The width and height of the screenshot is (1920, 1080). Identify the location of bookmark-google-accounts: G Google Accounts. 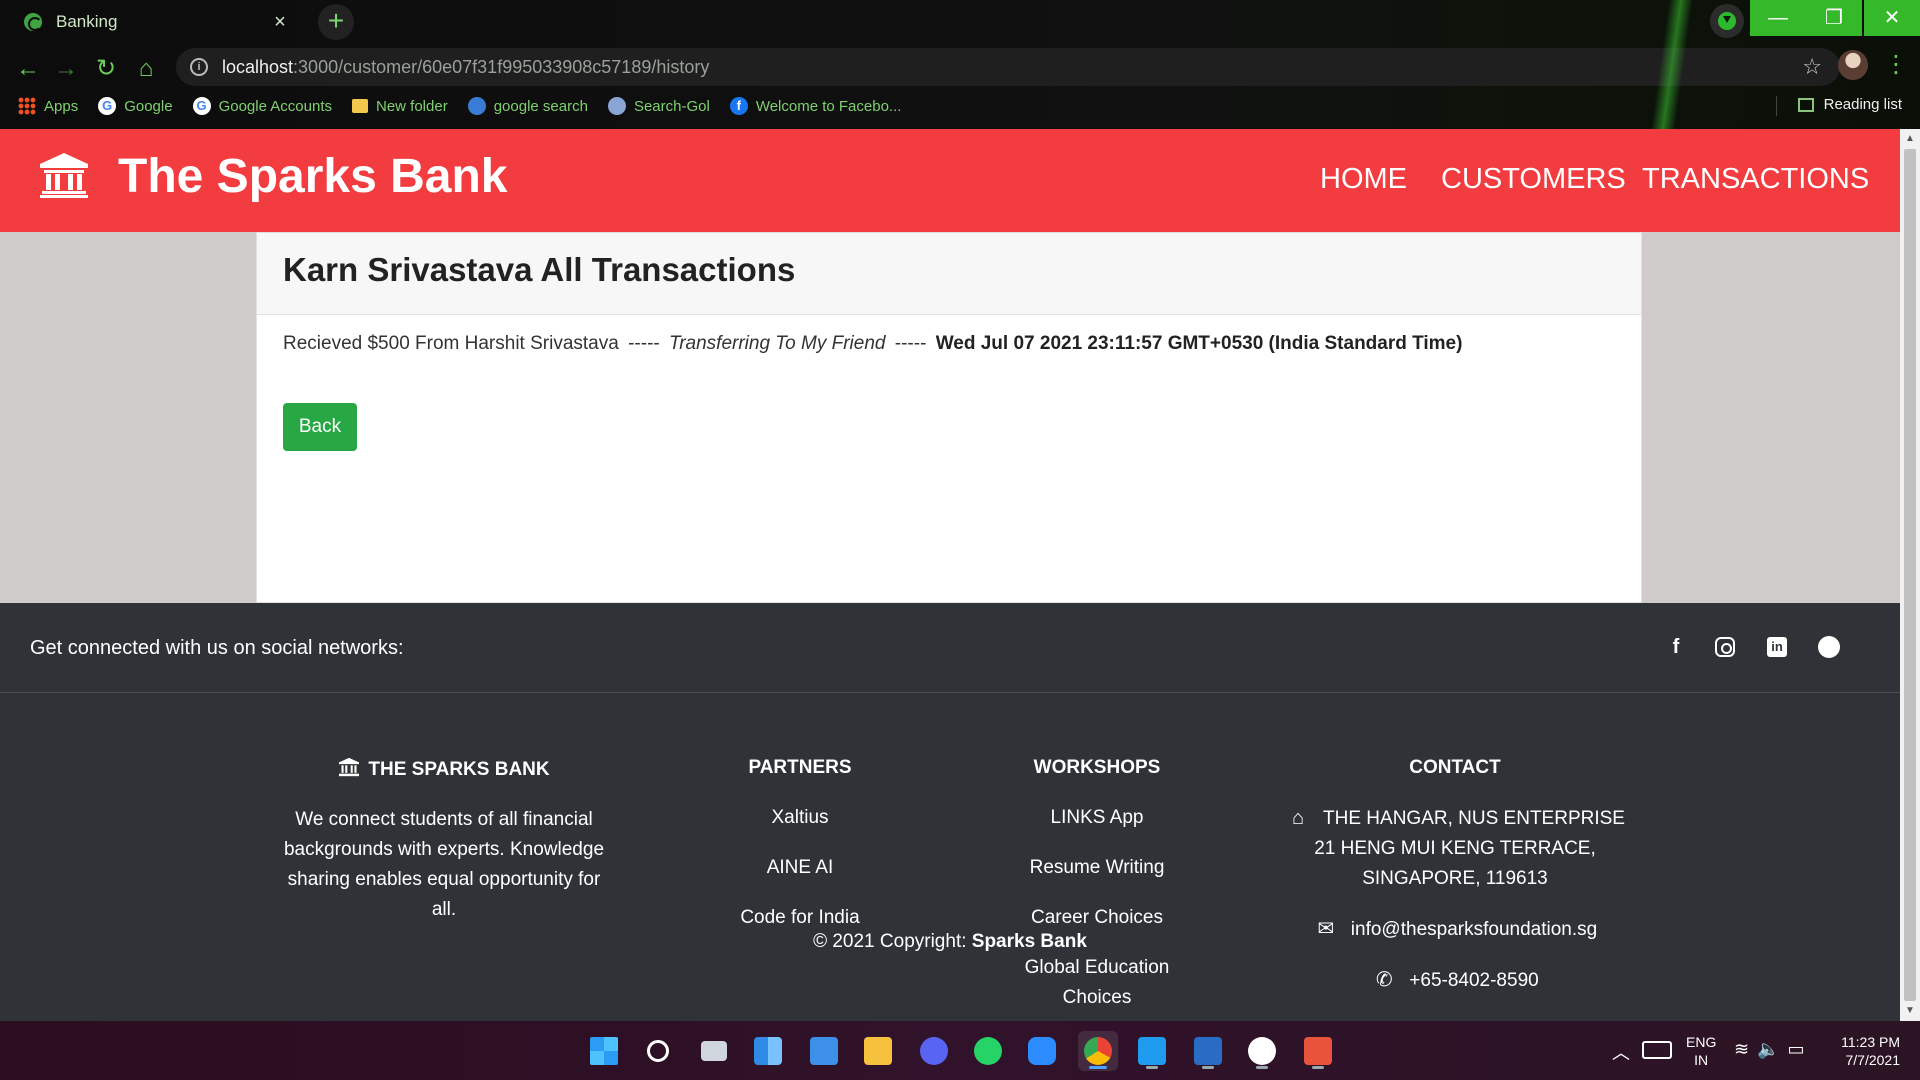
(262, 106).